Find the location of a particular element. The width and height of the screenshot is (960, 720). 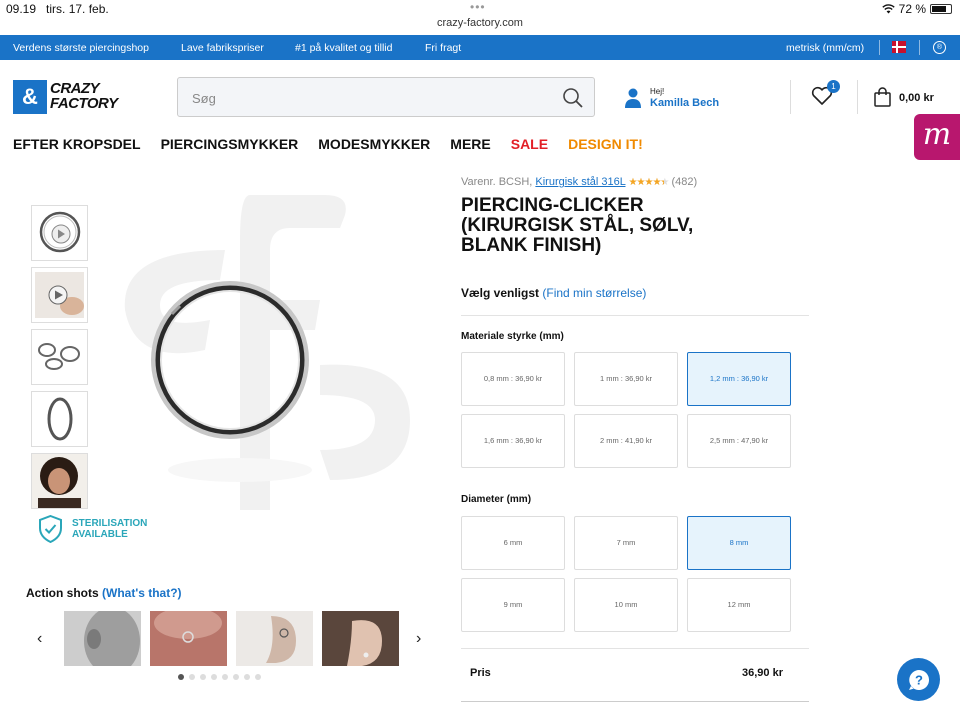

thickness-option: 1,6 mm : 36,90 kr is located at coordinates (513, 441).